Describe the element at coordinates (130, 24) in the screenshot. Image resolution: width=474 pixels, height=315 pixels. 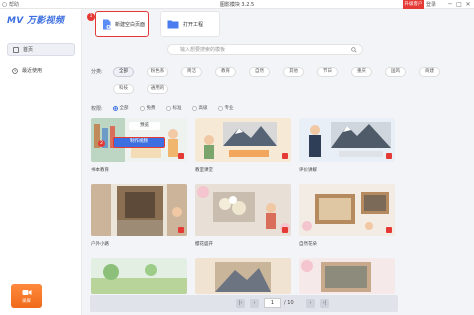
I see `new-blank-label: 新建空白页面` at that location.